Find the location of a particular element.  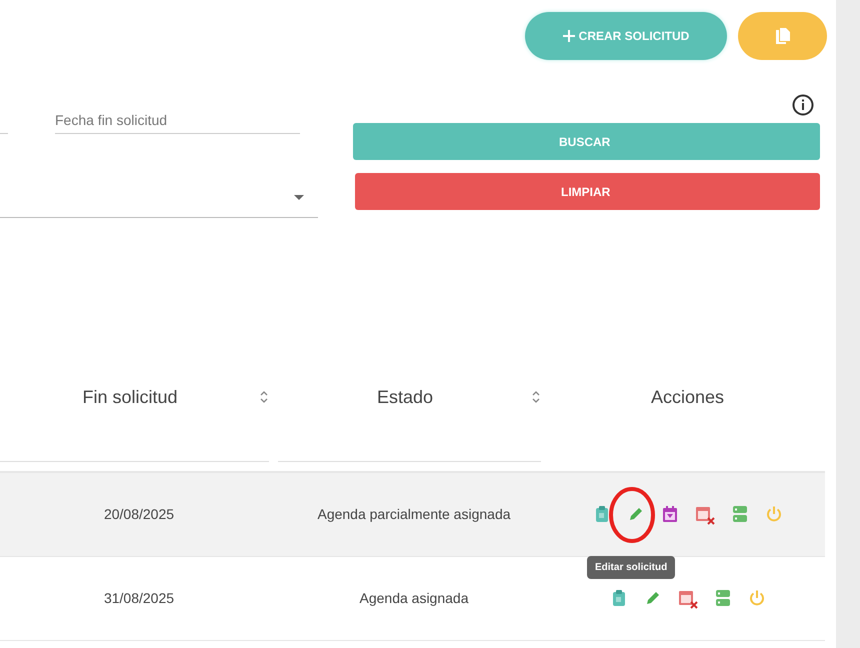

table-cell-text: Agenda asignada is located at coordinates (414, 598).